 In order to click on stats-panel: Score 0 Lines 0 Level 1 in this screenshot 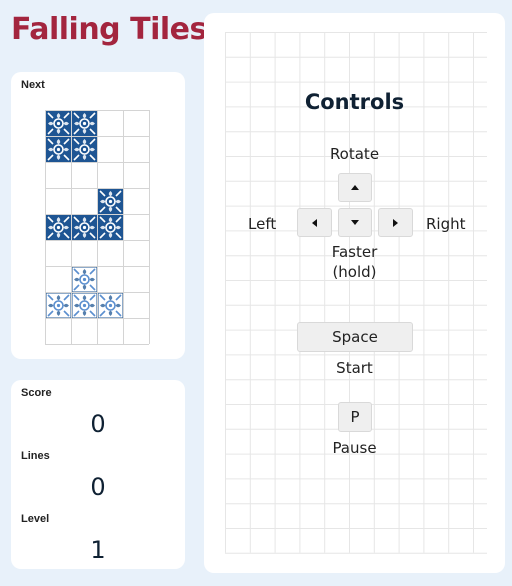, I will do `click(98, 474)`.